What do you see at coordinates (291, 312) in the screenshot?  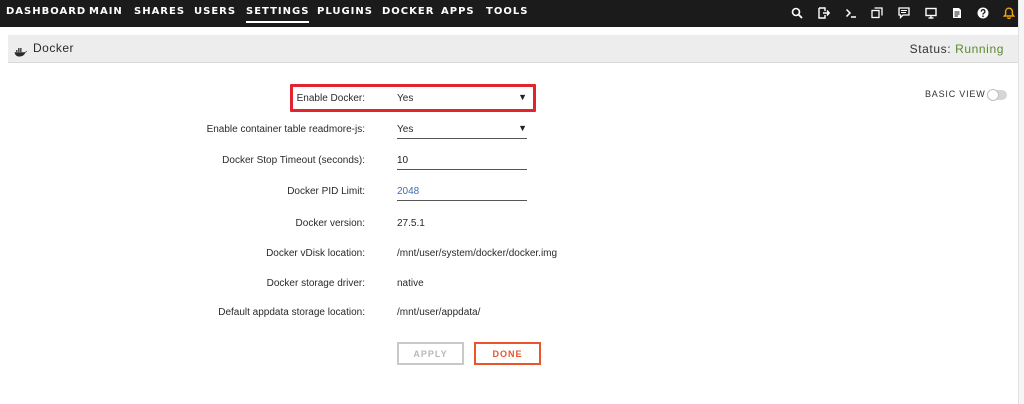 I see `appdata-location-label: Default appdata storage location:` at bounding box center [291, 312].